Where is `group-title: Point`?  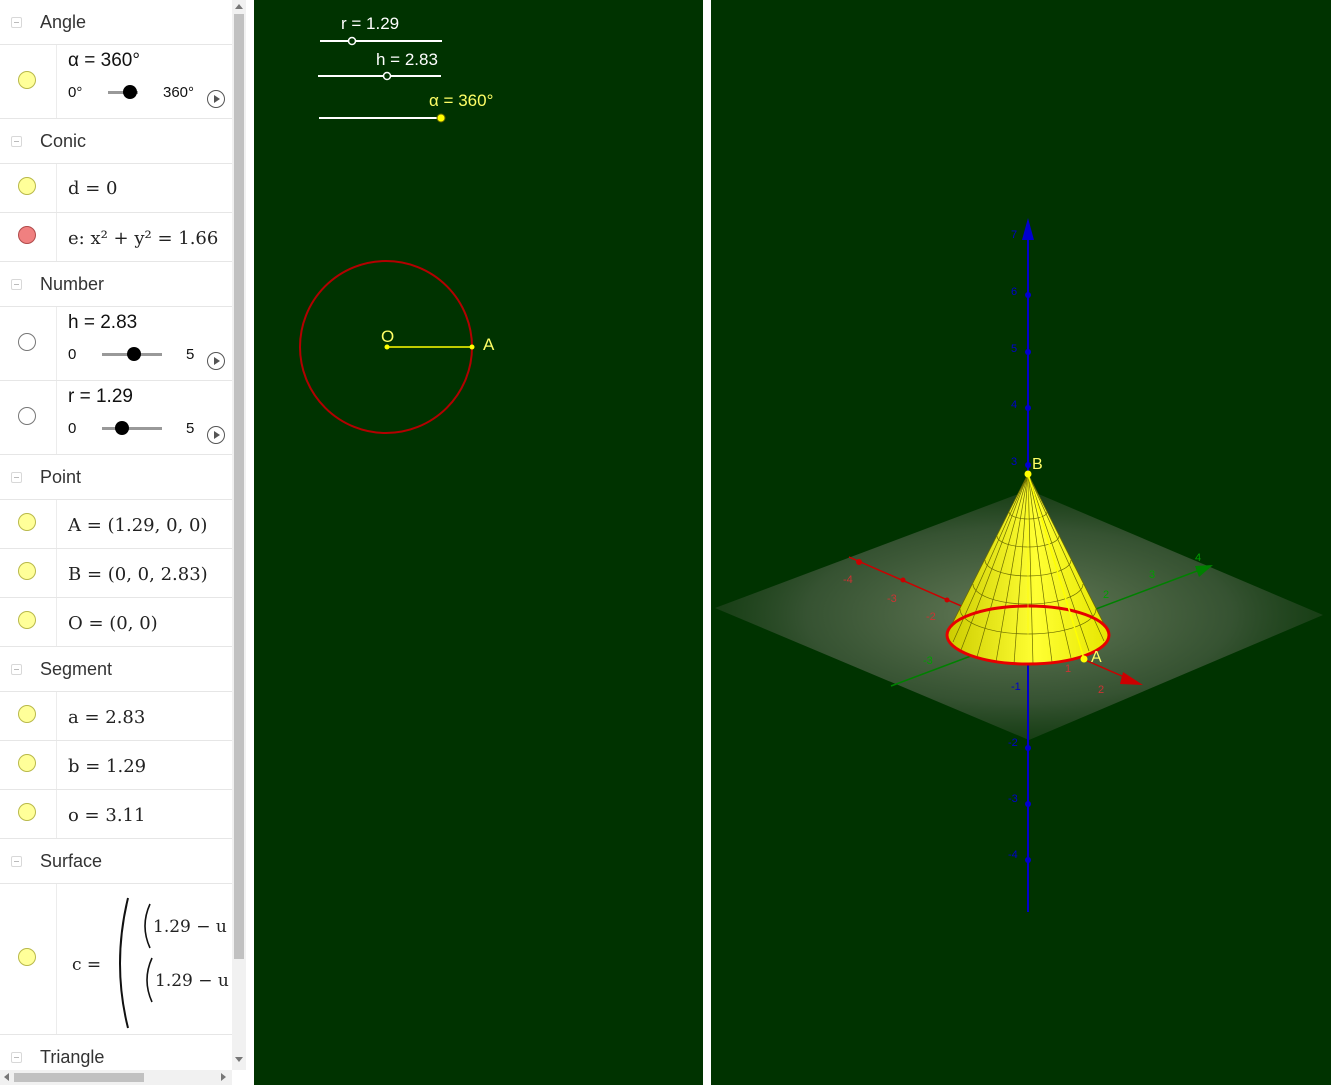 group-title: Point is located at coordinates (61, 477).